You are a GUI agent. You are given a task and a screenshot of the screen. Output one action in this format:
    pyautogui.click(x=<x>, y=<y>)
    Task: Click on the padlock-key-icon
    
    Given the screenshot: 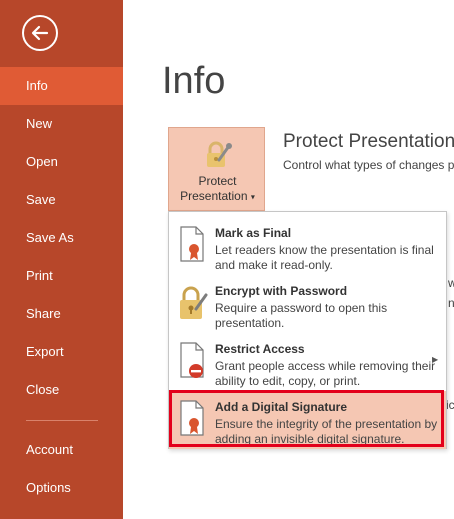 What is the action you would take?
    pyautogui.click(x=193, y=303)
    